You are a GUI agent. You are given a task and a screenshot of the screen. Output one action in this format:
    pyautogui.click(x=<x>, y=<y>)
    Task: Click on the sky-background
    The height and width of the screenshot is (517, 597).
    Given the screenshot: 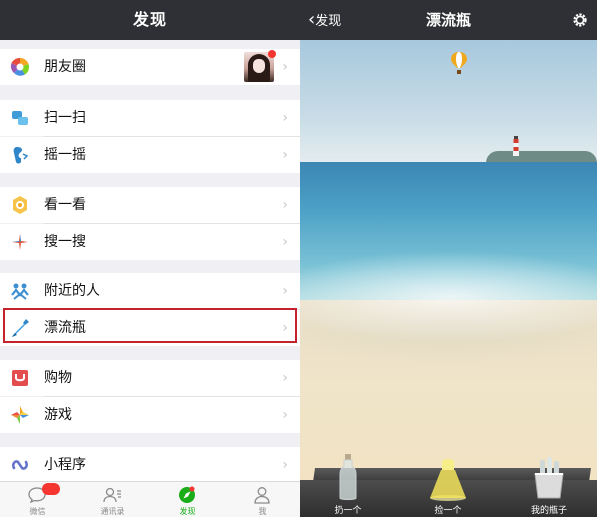 What is the action you would take?
    pyautogui.click(x=448, y=101)
    